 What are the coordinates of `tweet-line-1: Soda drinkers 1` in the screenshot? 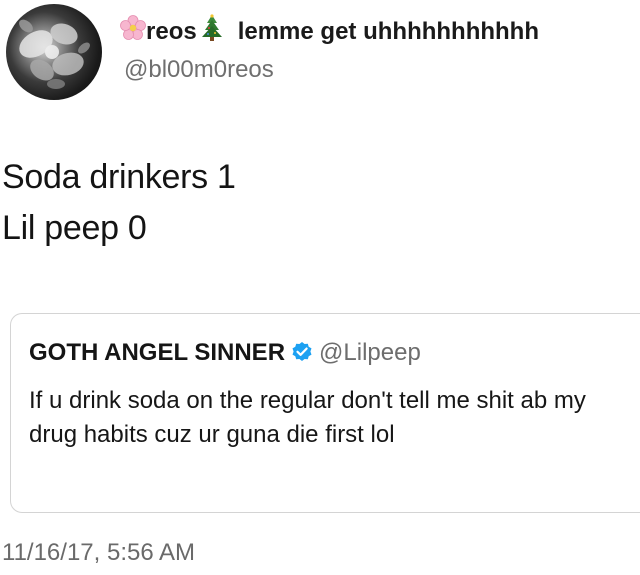 It's located at (119, 177).